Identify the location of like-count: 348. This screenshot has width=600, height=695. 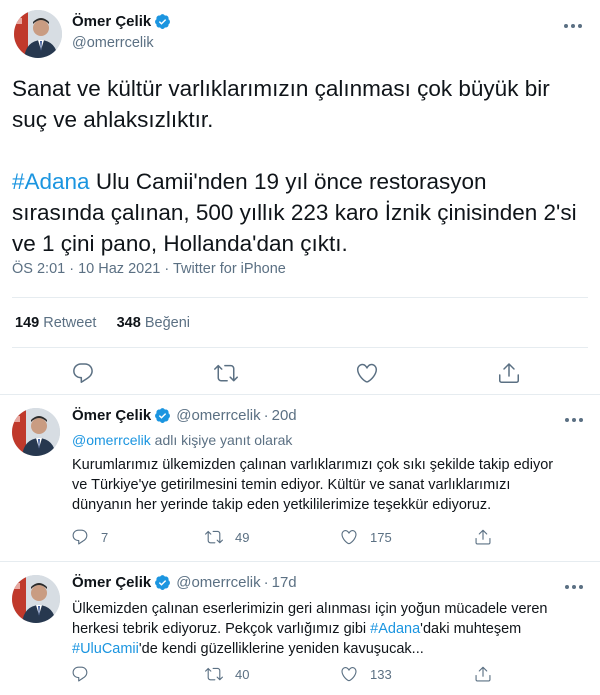
(128, 323).